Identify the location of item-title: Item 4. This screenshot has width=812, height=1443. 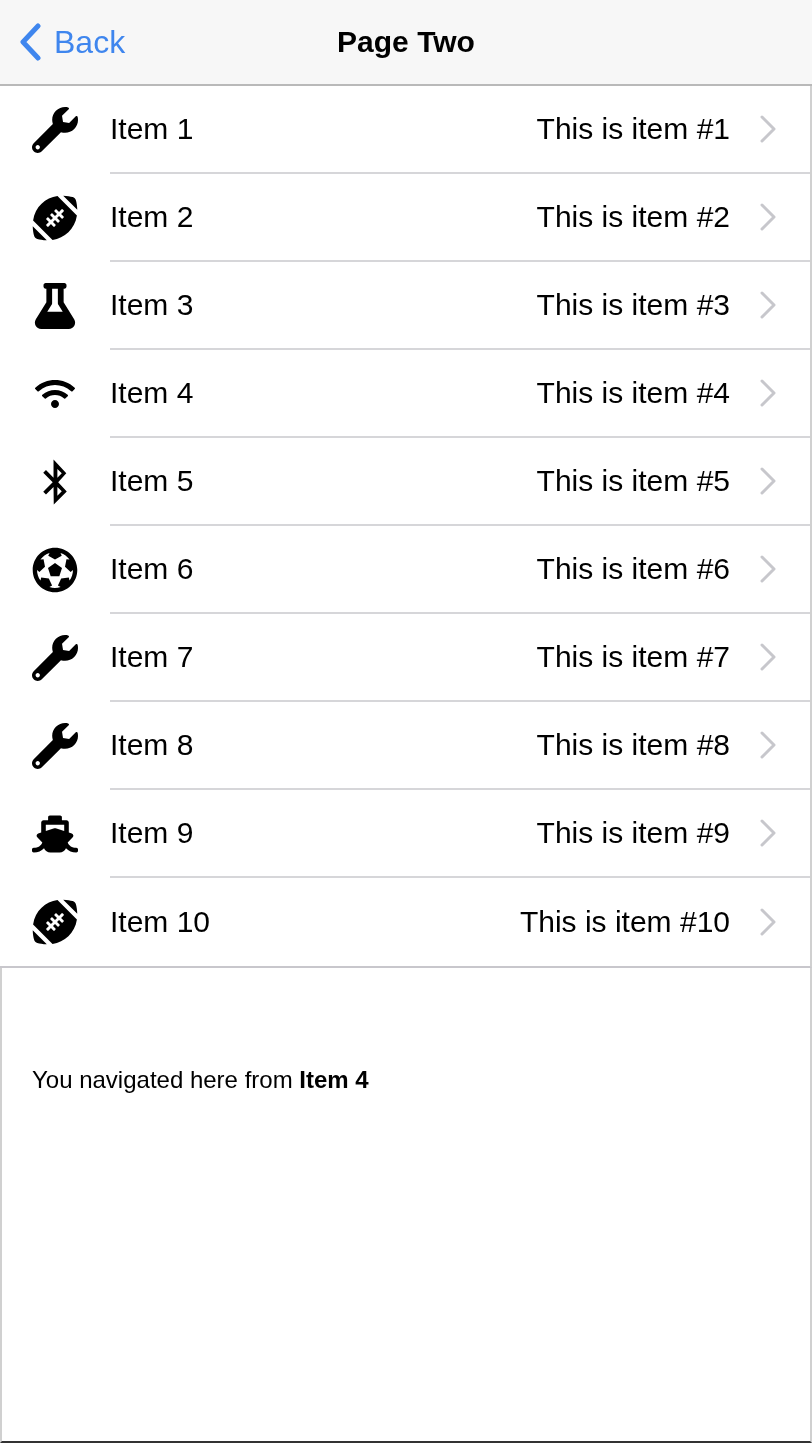
(152, 393).